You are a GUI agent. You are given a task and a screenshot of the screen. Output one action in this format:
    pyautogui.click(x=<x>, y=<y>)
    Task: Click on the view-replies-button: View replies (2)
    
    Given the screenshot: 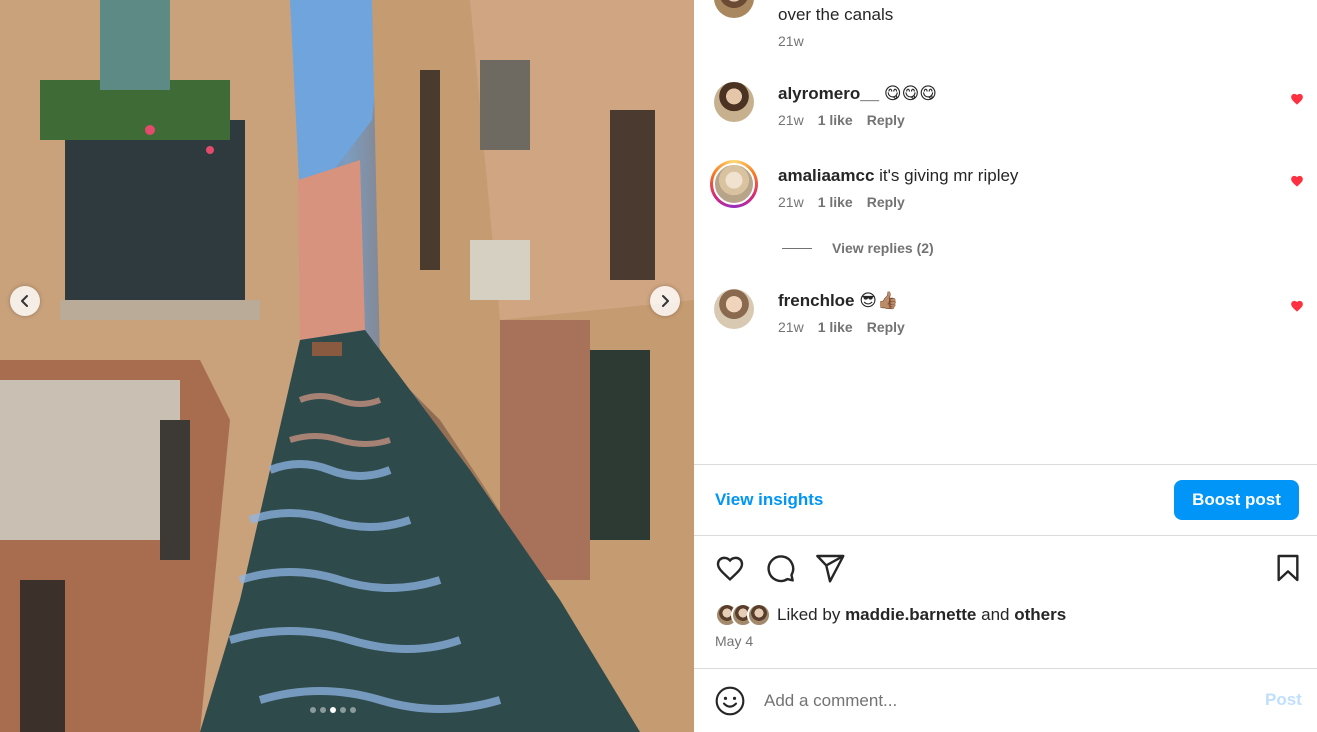 What is the action you would take?
    pyautogui.click(x=858, y=248)
    